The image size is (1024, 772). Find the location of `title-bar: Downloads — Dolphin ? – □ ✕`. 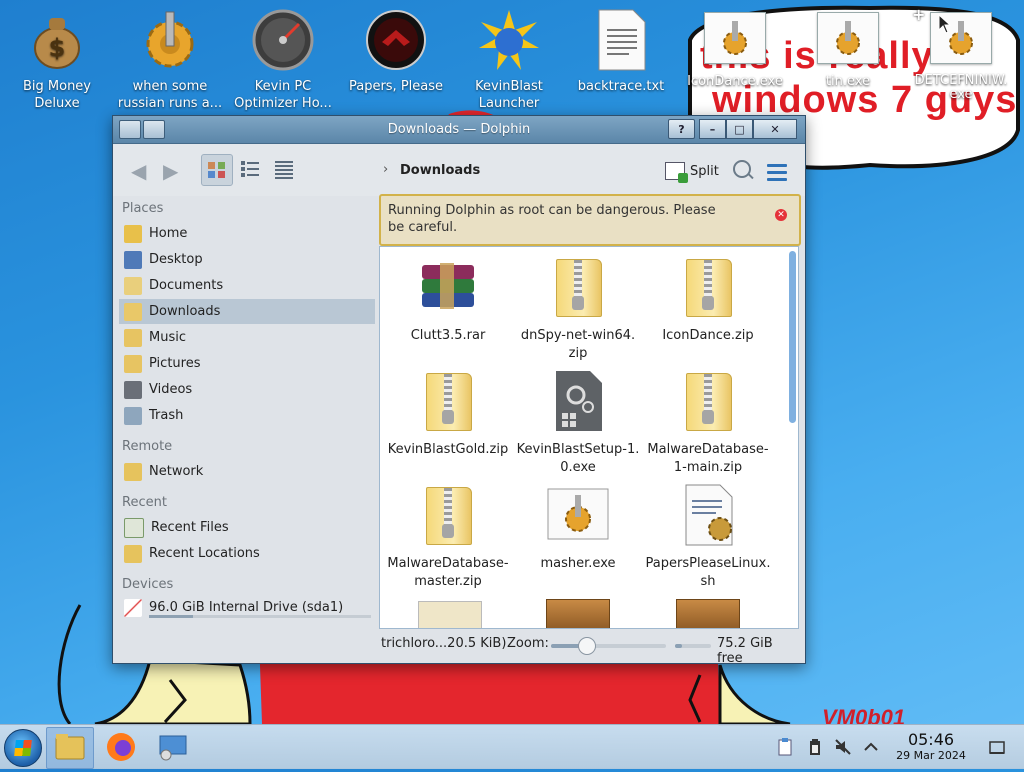

title-bar: Downloads — Dolphin ? – □ ✕ is located at coordinates (459, 130).